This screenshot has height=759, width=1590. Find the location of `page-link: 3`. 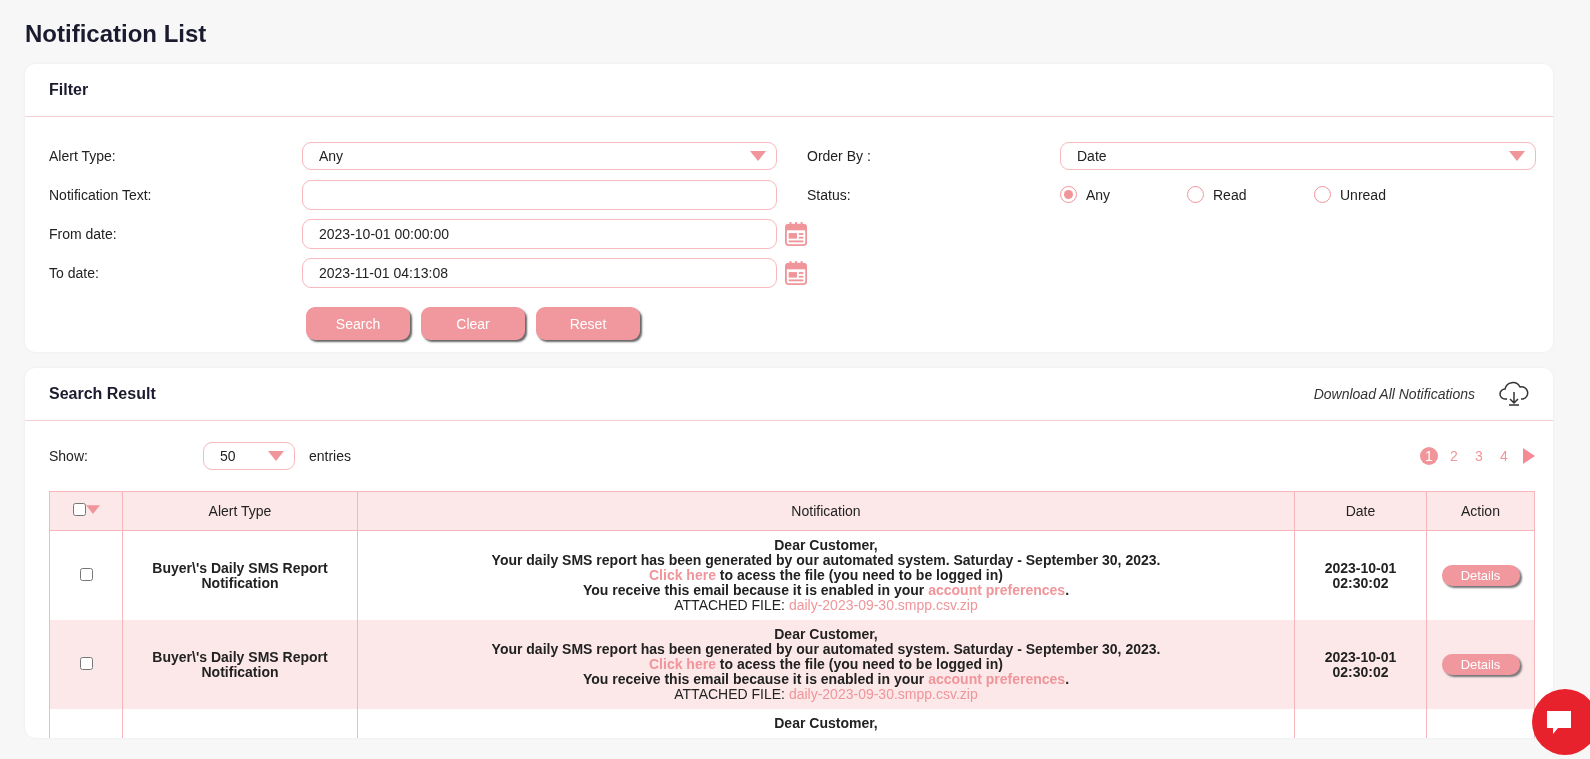

page-link: 3 is located at coordinates (1479, 456).